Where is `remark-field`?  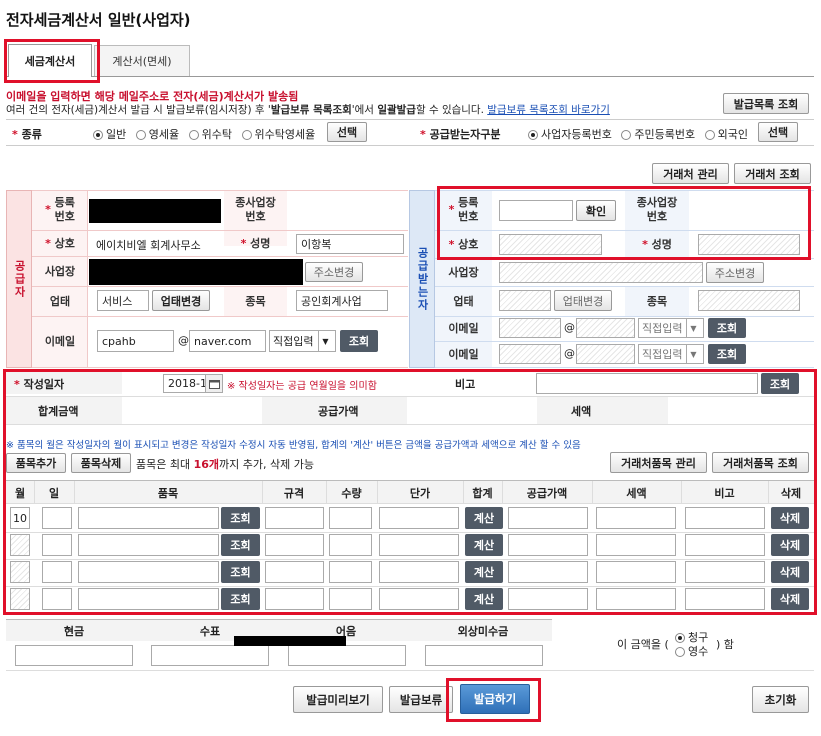 remark-field is located at coordinates (647, 383).